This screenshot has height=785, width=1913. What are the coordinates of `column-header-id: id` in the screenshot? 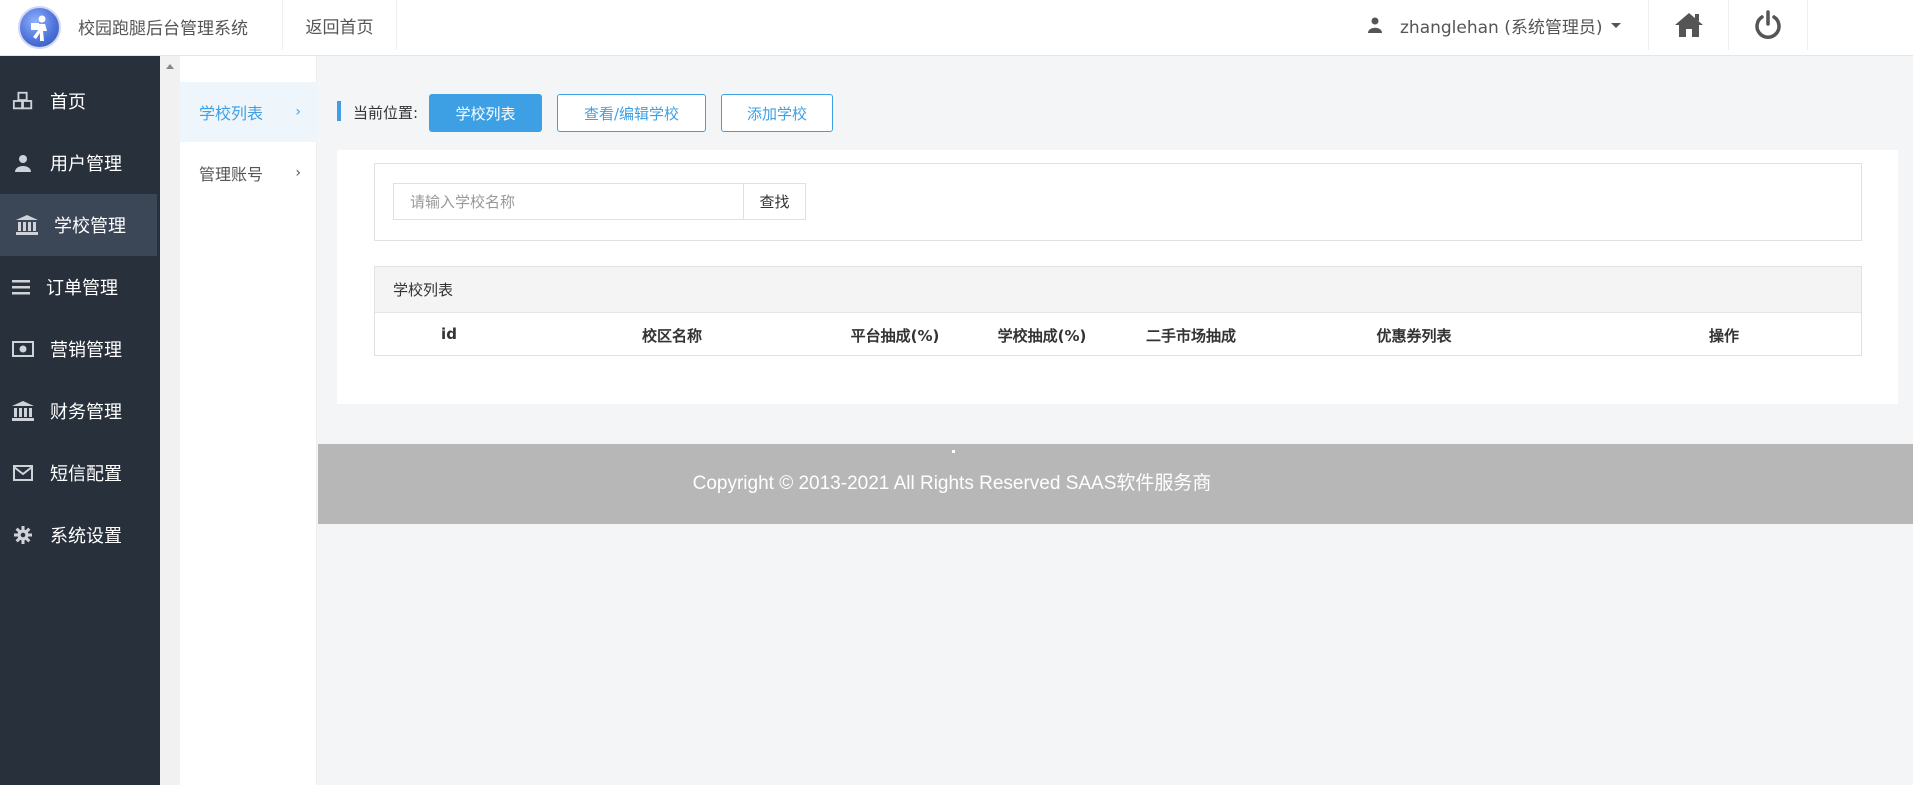 It's located at (449, 334).